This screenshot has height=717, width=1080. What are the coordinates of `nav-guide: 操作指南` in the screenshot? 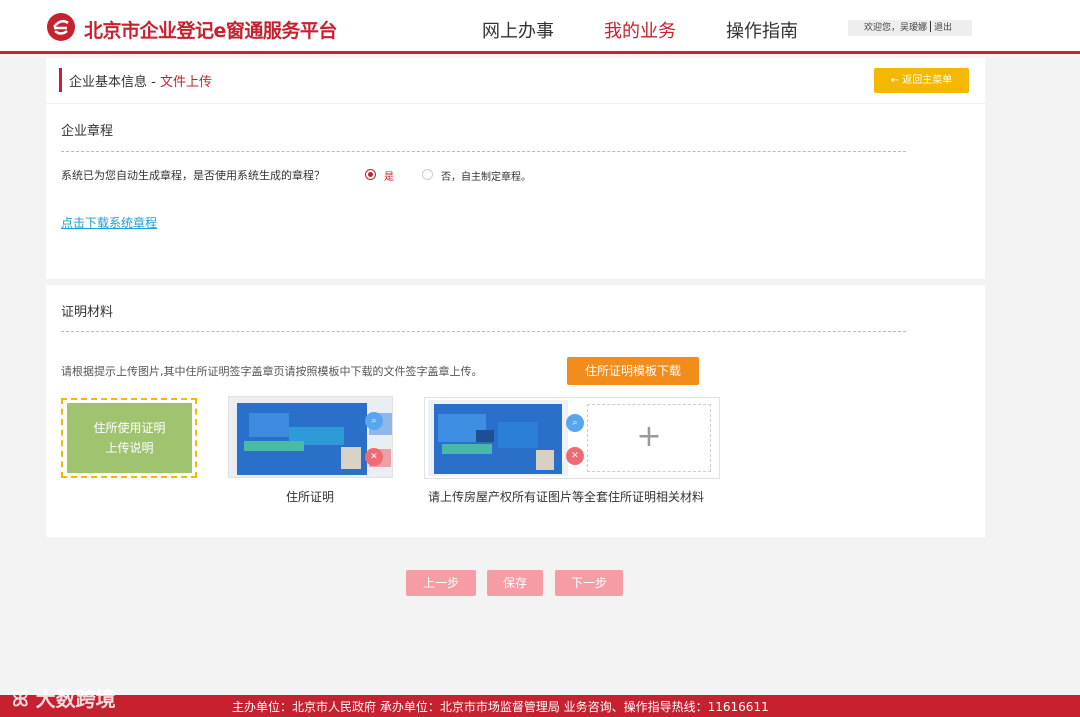 It's located at (762, 30).